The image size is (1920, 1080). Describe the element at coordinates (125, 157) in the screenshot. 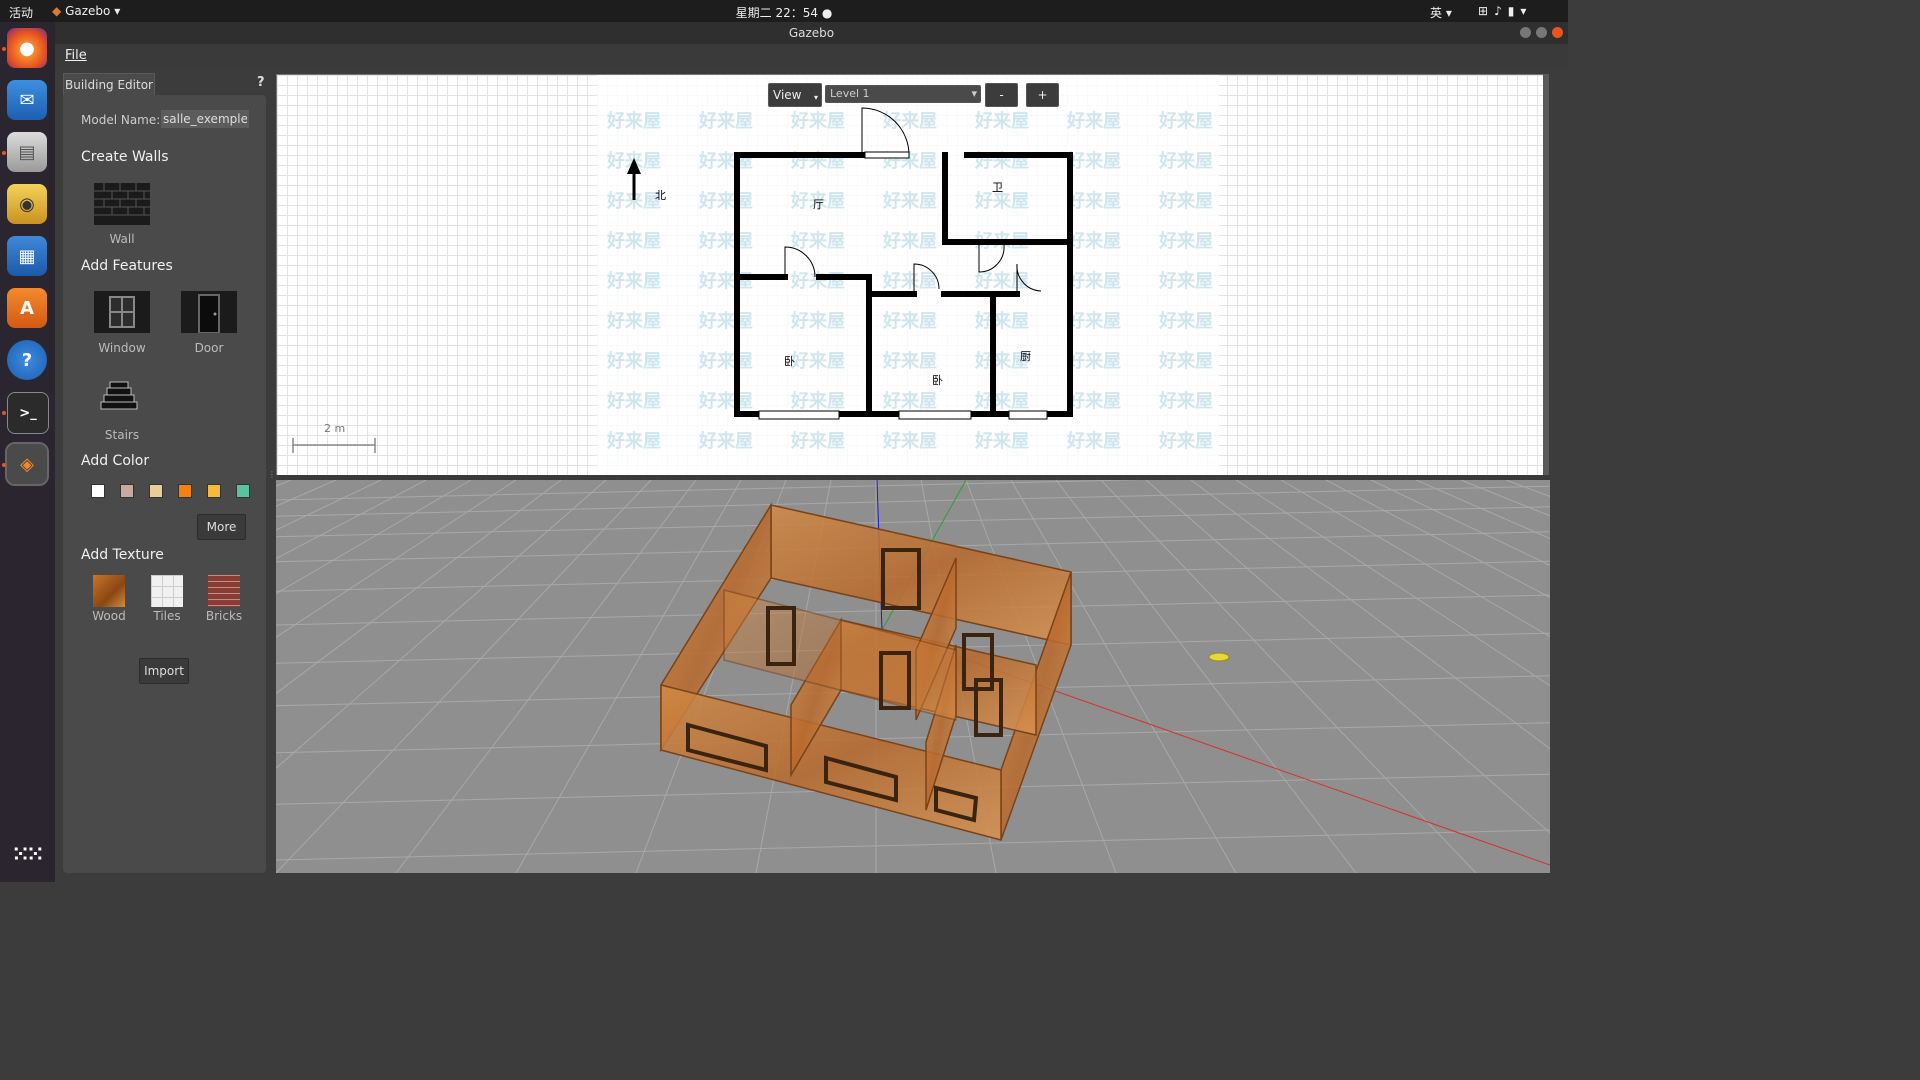

I see `create-walls-heading: Create Walls` at that location.